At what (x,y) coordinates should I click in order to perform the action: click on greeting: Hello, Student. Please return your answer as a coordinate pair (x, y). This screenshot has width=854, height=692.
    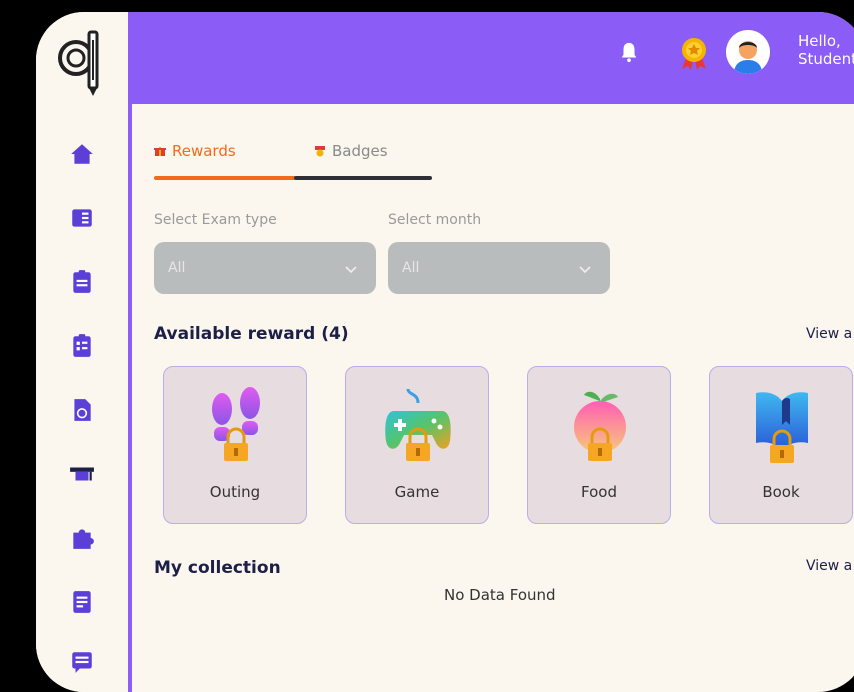
    Looking at the image, I should click on (826, 50).